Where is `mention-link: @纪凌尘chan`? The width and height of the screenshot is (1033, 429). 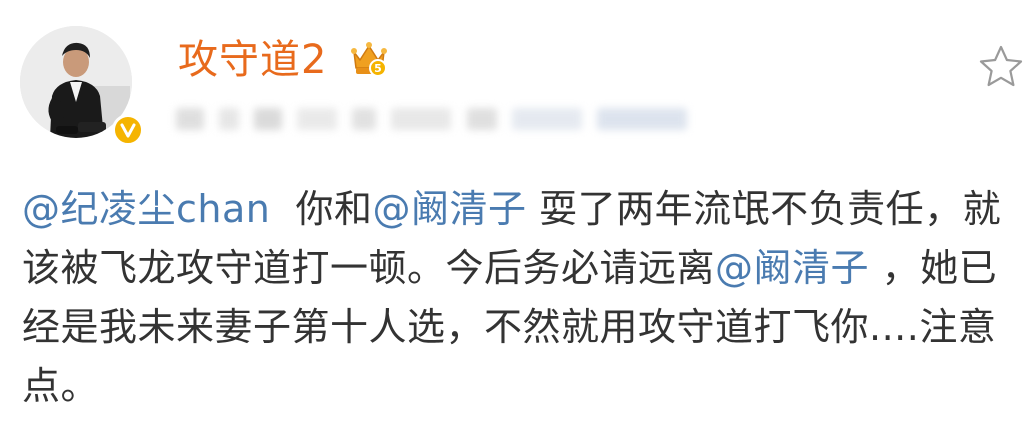 mention-link: @纪凌尘chan is located at coordinates (146, 209).